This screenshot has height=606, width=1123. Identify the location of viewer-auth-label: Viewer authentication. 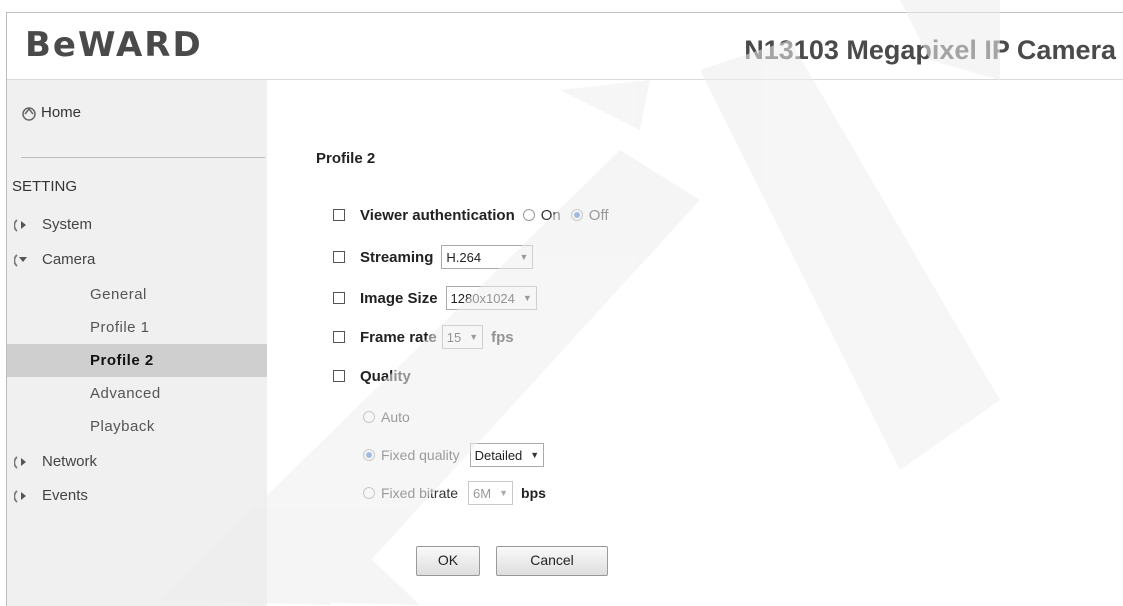
(437, 215).